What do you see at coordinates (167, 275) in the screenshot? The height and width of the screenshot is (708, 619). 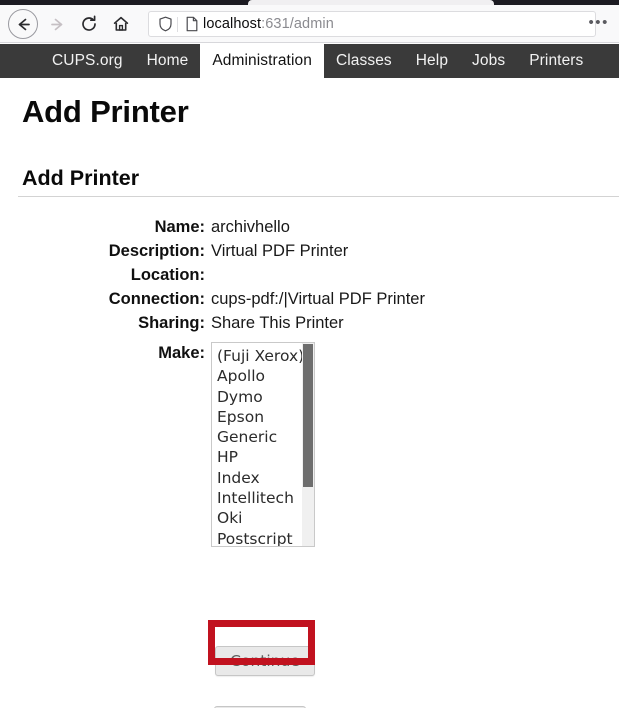 I see `field-label-location: Location:` at bounding box center [167, 275].